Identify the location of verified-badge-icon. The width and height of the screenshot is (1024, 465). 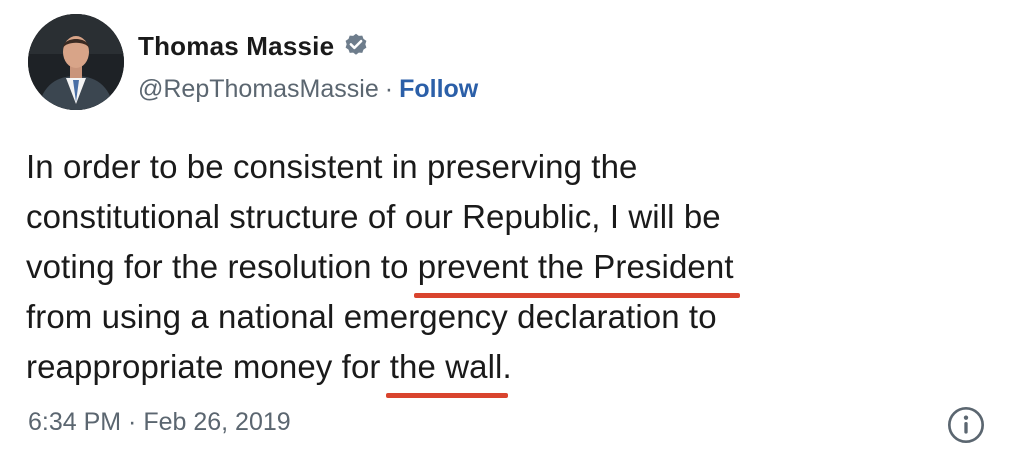
(356, 46).